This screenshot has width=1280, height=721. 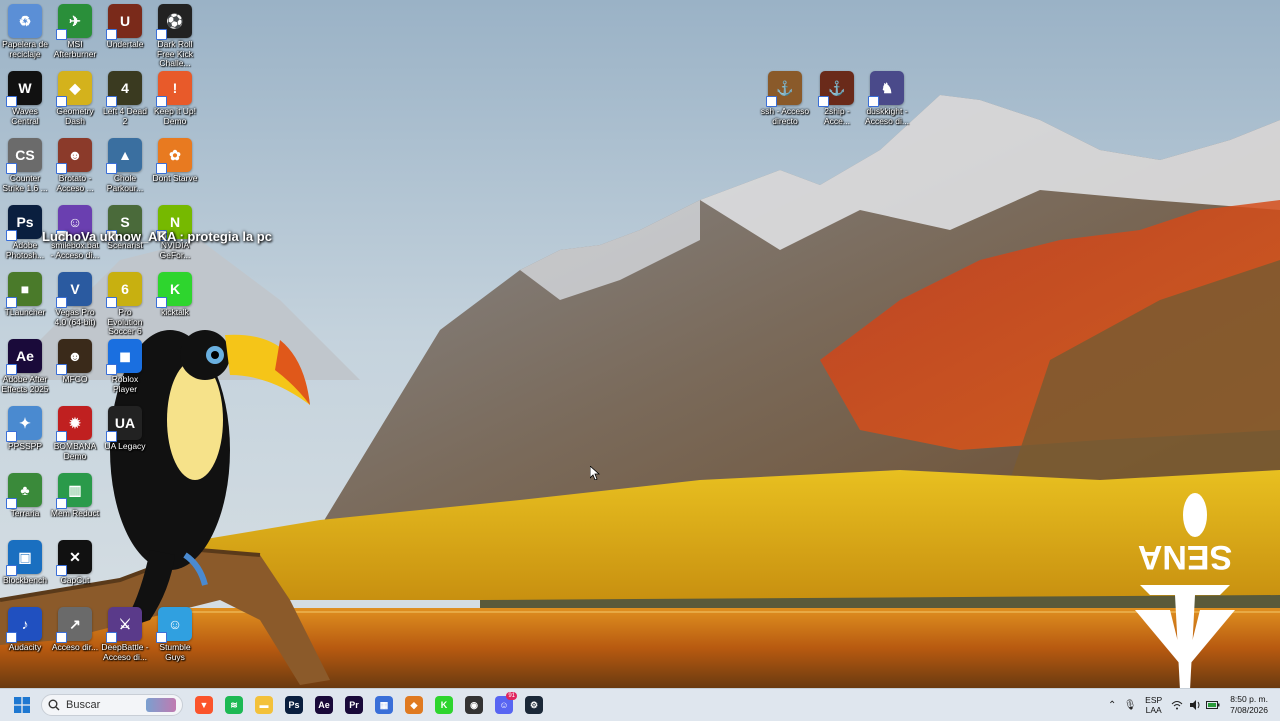 I want to click on battery-icon, so click(x=1213, y=705).